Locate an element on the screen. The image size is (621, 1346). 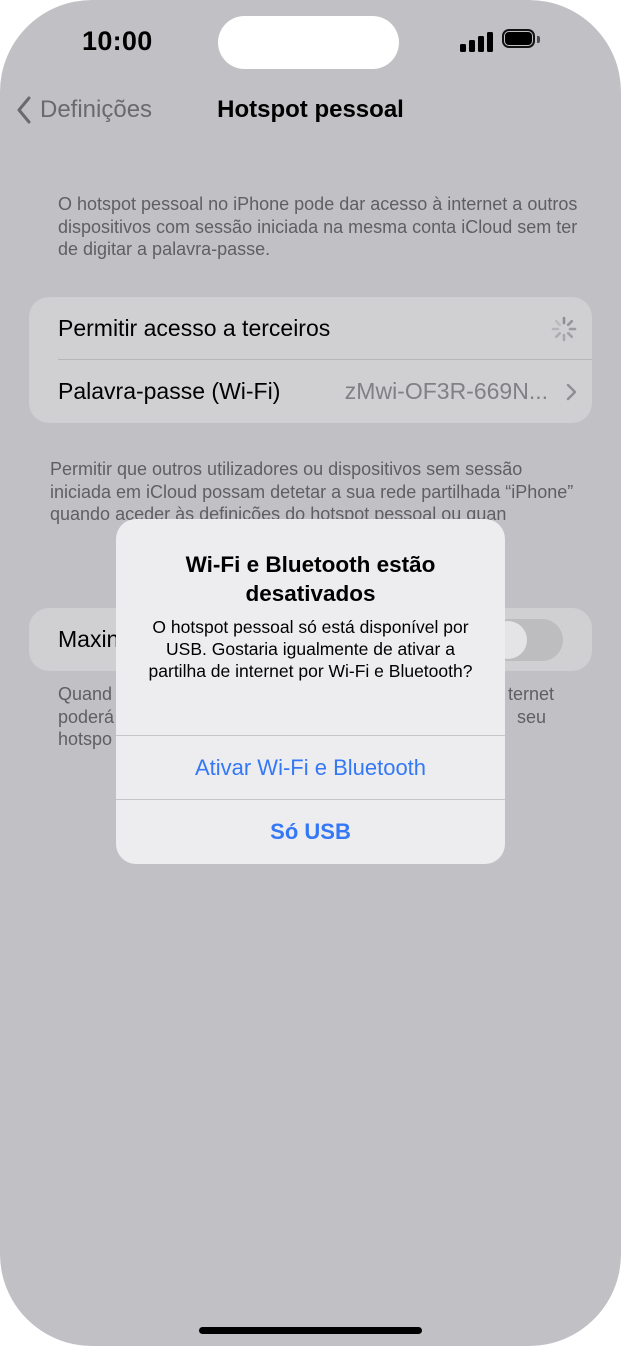
dynamic-island is located at coordinates (308, 42).